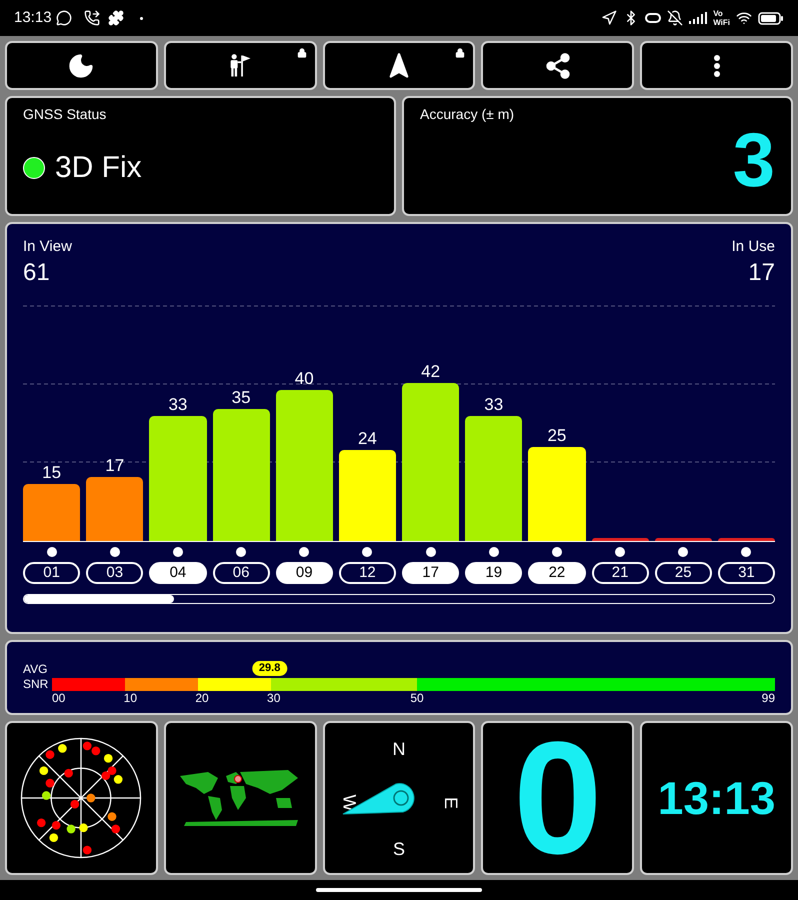 Image resolution: width=798 pixels, height=900 pixels. What do you see at coordinates (620, 573) in the screenshot?
I see `satellite-id-tag: 21` at bounding box center [620, 573].